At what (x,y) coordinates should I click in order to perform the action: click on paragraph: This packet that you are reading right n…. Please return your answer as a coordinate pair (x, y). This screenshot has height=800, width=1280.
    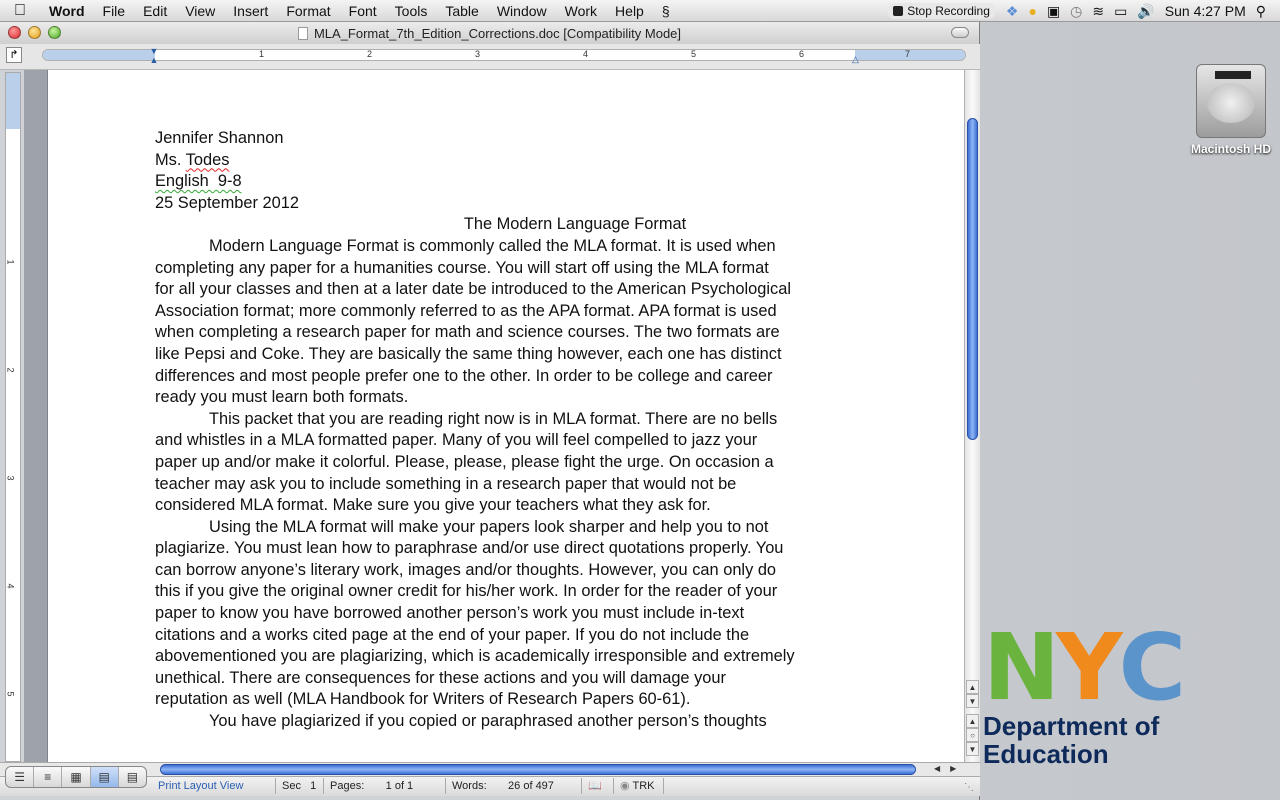
    Looking at the image, I should click on (515, 463).